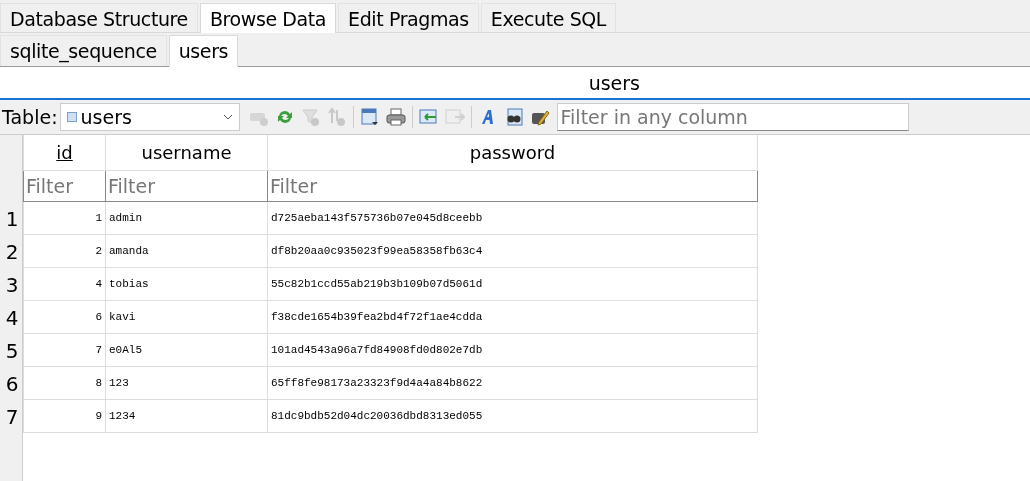  Describe the element at coordinates (186, 416) in the screenshot. I see `table-cell: 1234` at that location.